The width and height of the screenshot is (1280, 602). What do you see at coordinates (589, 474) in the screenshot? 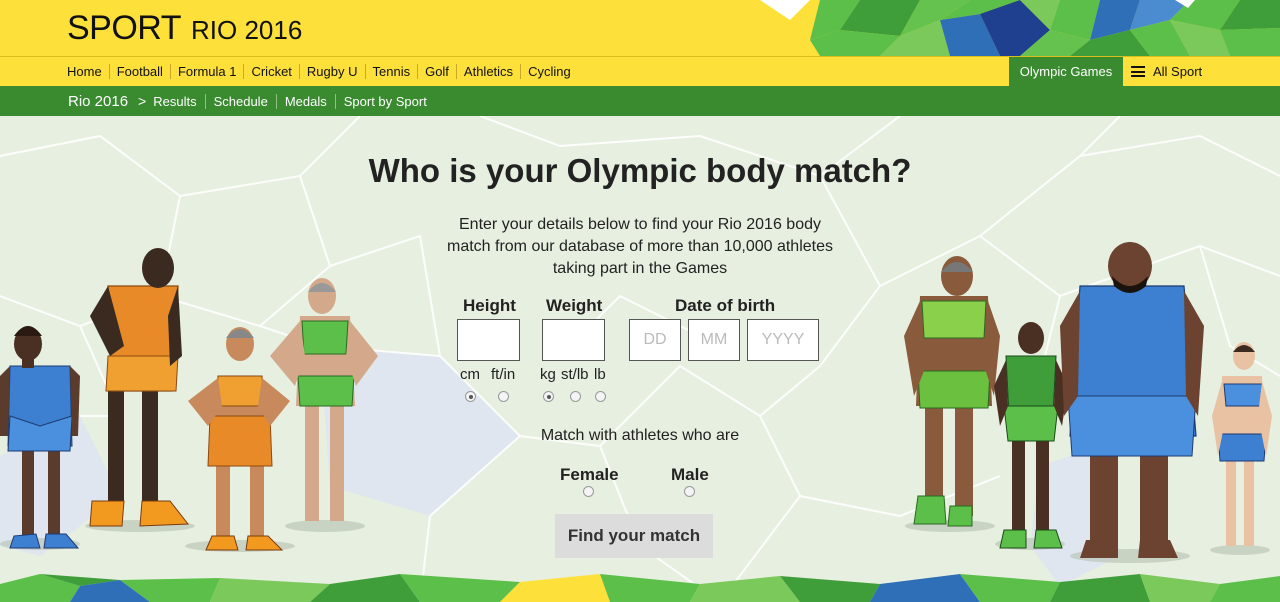
I see `gender-female-label: Female` at bounding box center [589, 474].